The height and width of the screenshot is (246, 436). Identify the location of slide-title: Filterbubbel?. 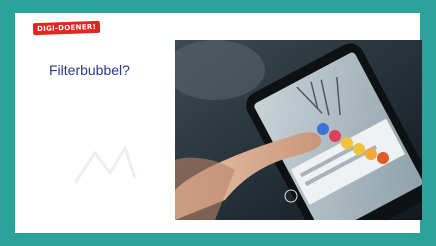
(89, 70).